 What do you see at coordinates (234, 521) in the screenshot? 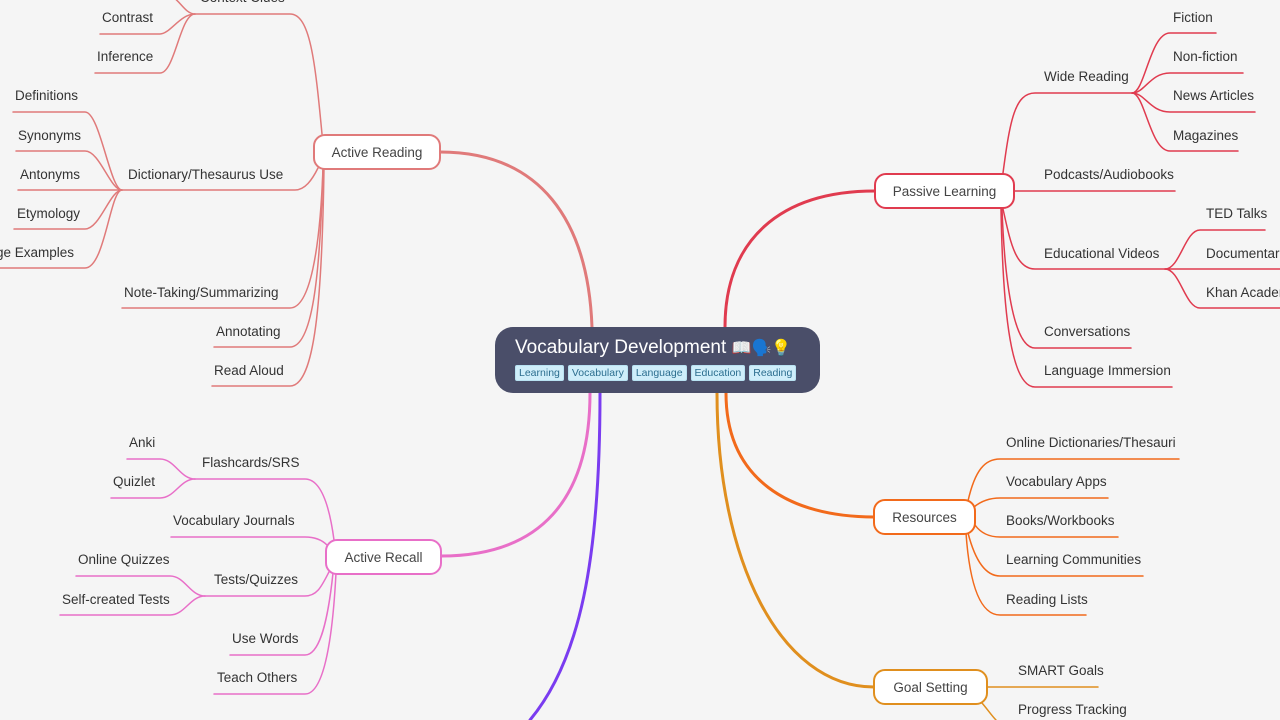
I see `node-vocabulary-journals: Vocabulary Journals` at bounding box center [234, 521].